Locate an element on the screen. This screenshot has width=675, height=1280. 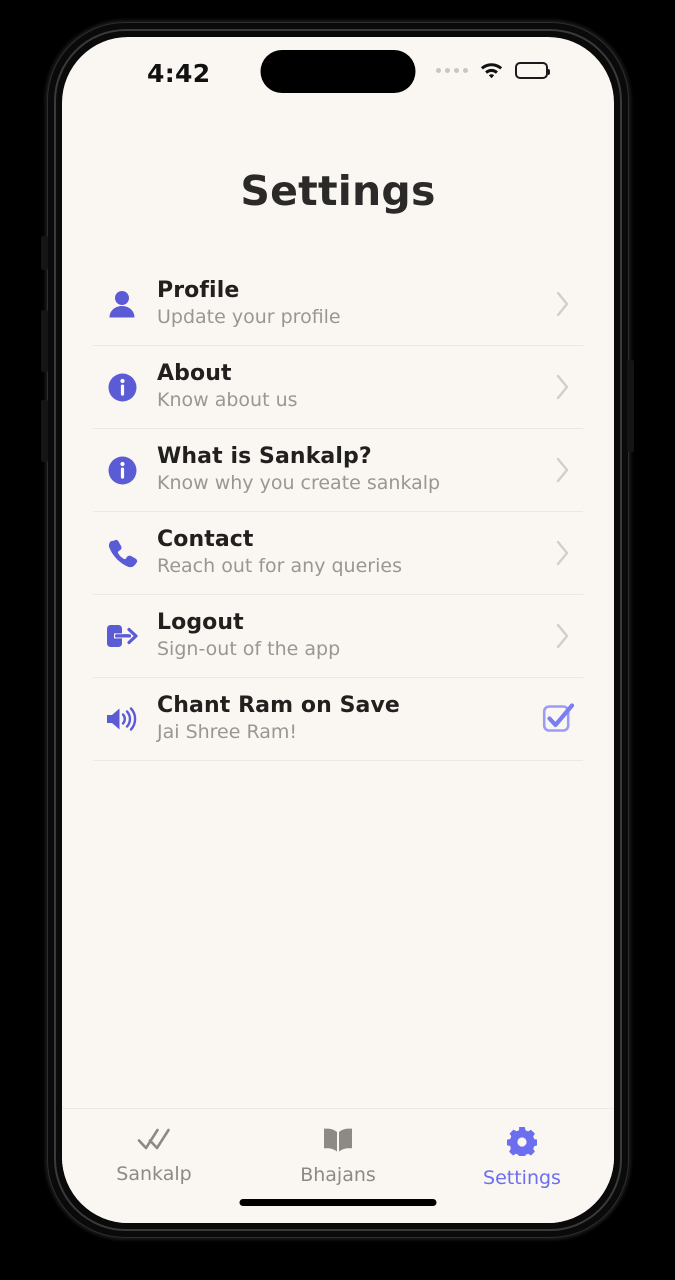
settings-item-text: Logout Sign-out of the app is located at coordinates (347, 636).